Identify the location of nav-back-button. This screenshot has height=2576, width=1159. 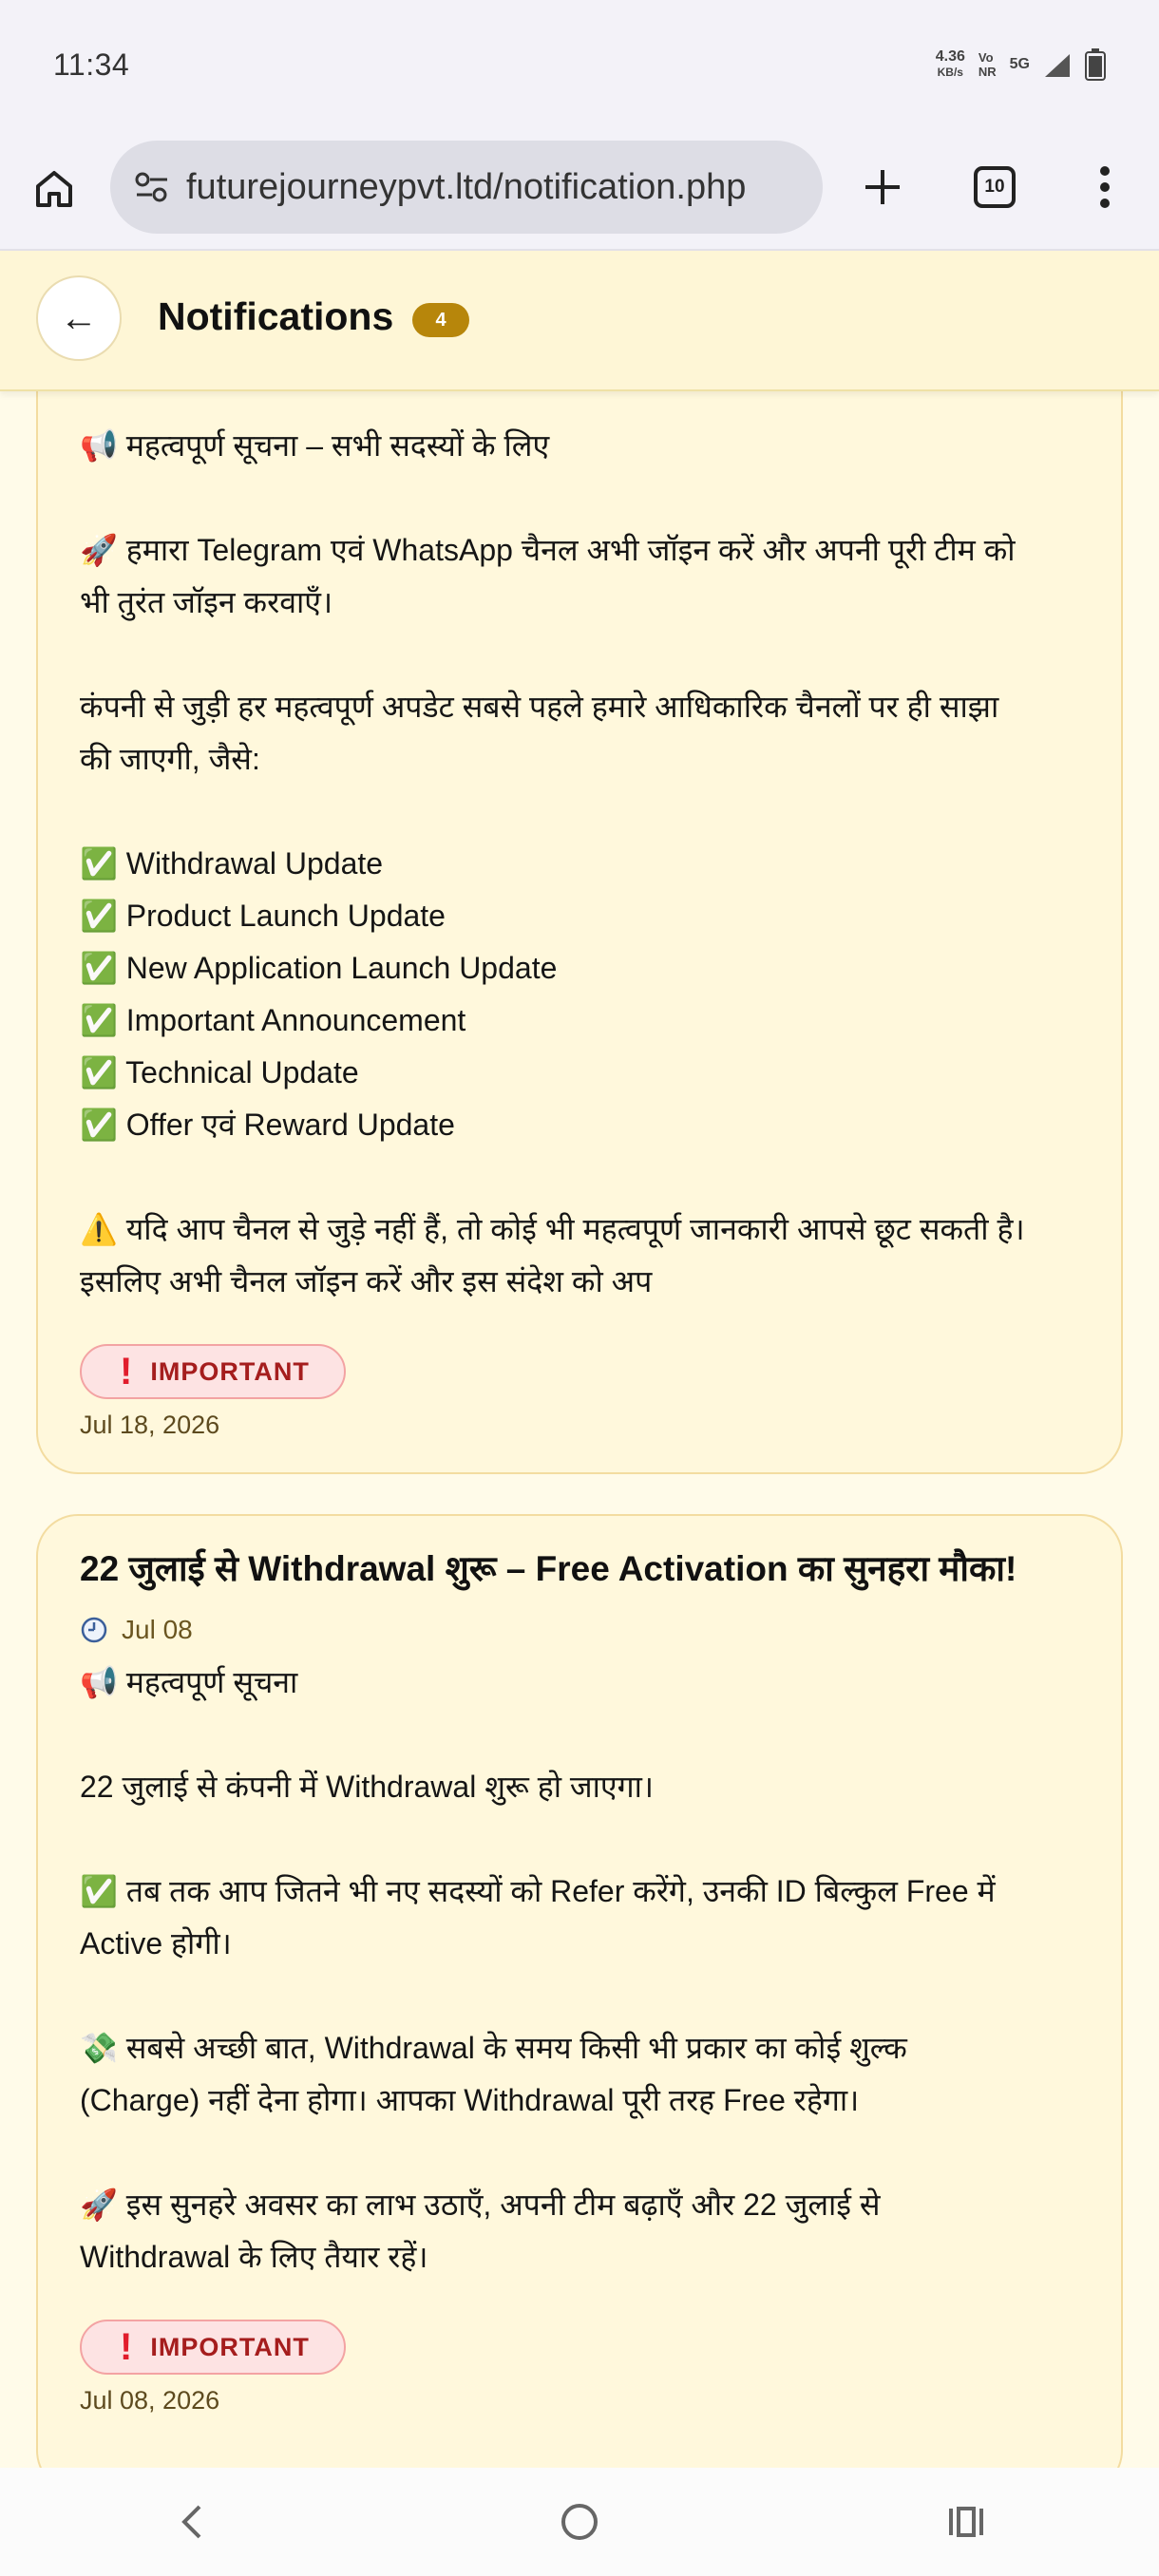
(193, 2522).